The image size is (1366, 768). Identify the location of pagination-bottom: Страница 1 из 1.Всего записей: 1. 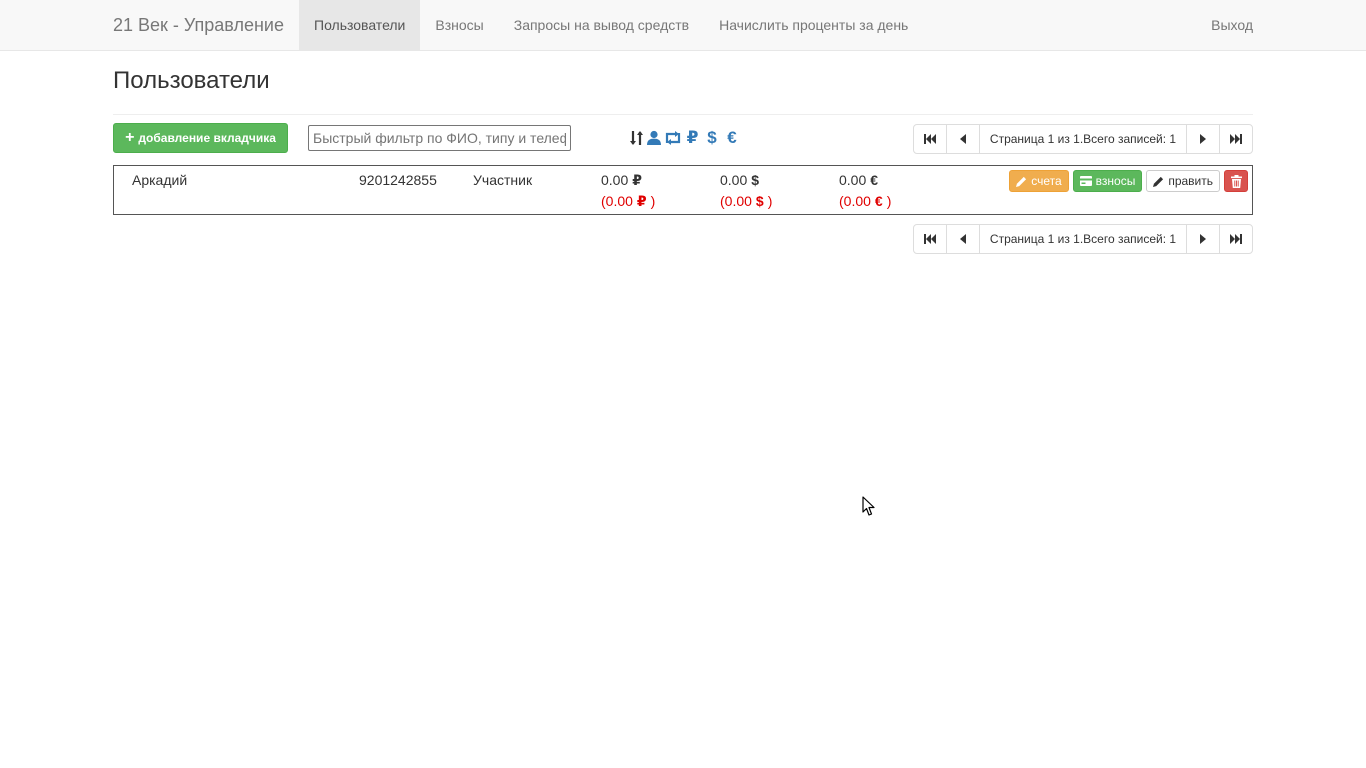
(1083, 239).